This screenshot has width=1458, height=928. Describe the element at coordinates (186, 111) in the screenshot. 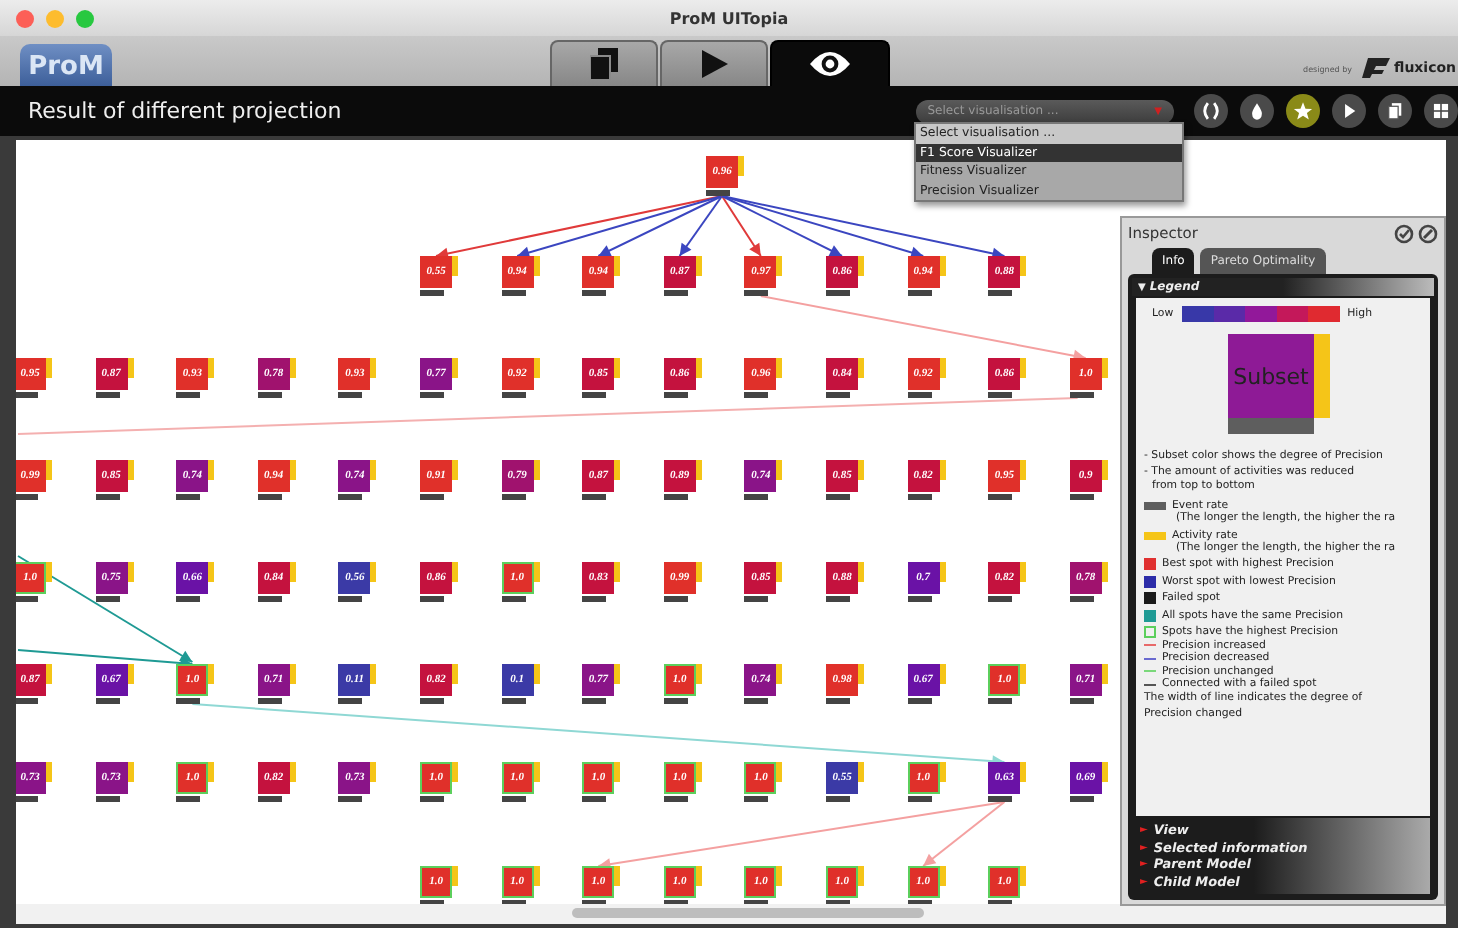

I see `view-title: Result of different projection` at that location.